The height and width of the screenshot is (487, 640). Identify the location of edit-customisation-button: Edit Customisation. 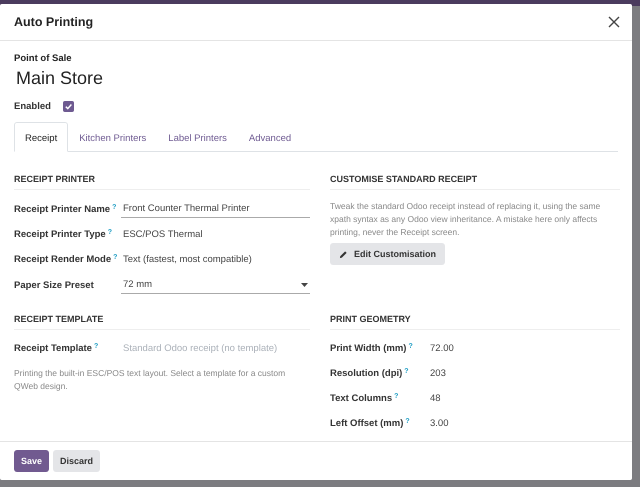
(388, 254).